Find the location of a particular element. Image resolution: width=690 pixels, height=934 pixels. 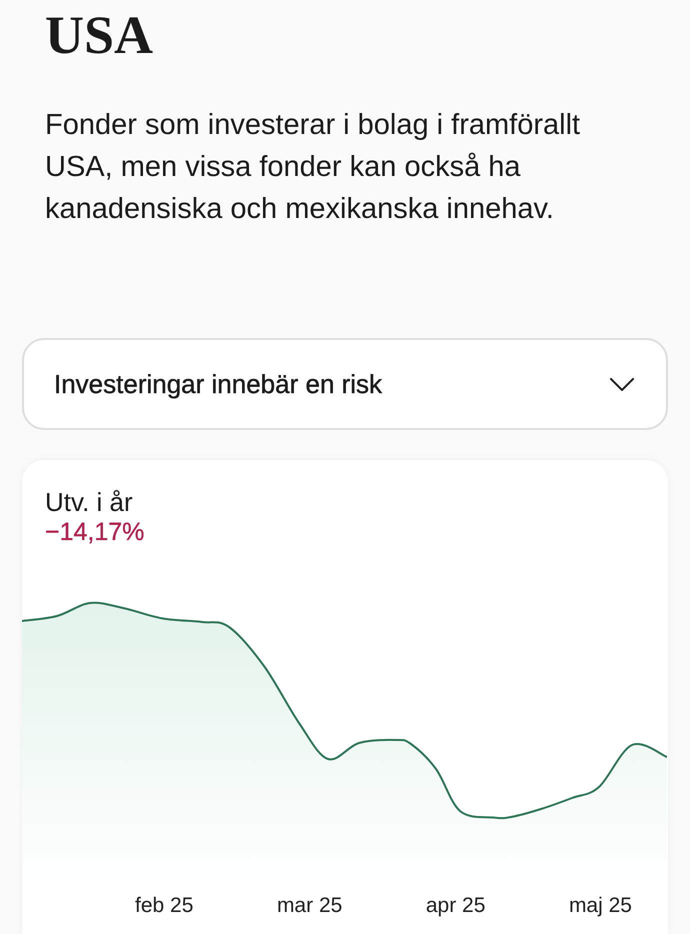

performance-label: Utv. i år is located at coordinates (89, 502).